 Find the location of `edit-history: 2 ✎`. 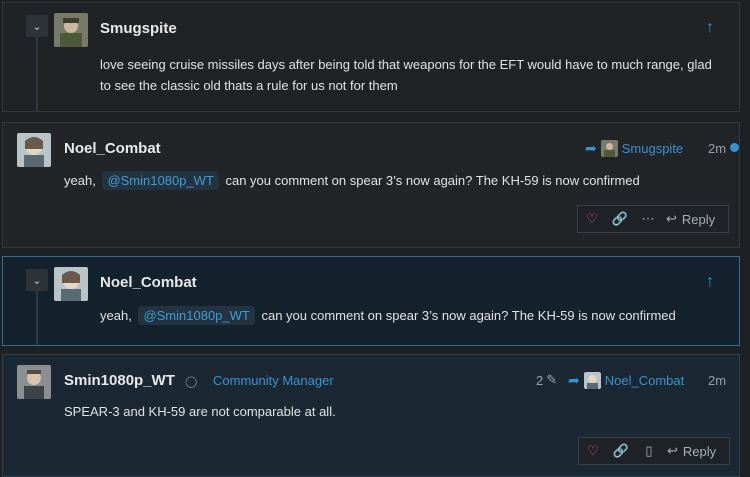

edit-history: 2 ✎ is located at coordinates (546, 380).